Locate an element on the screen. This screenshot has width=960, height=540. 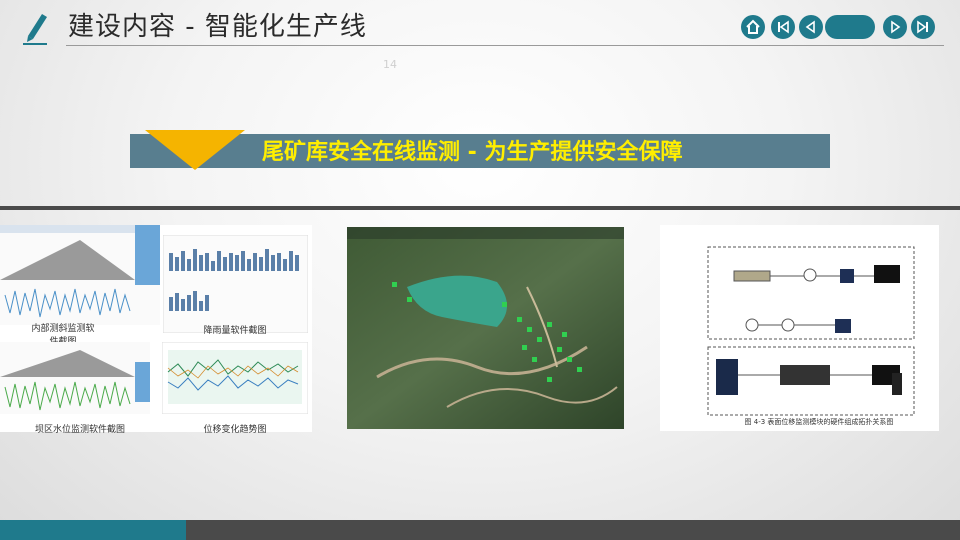
hardware-topology-image: 图 4-3 表面位移监测模块的硬件组成拓扑关系图 is located at coordinates (799, 328).